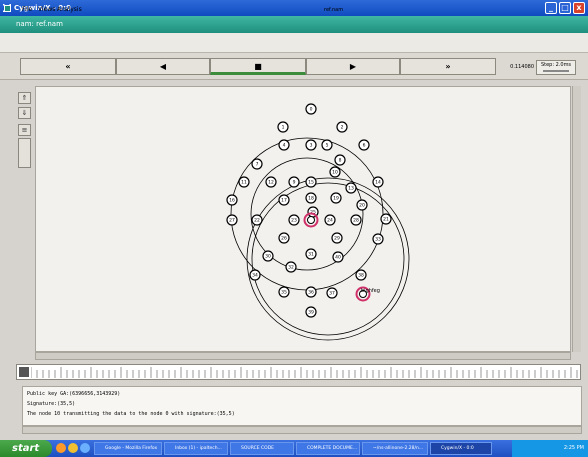  What do you see at coordinates (294, 182) in the screenshot?
I see `network-node: 9` at bounding box center [294, 182].